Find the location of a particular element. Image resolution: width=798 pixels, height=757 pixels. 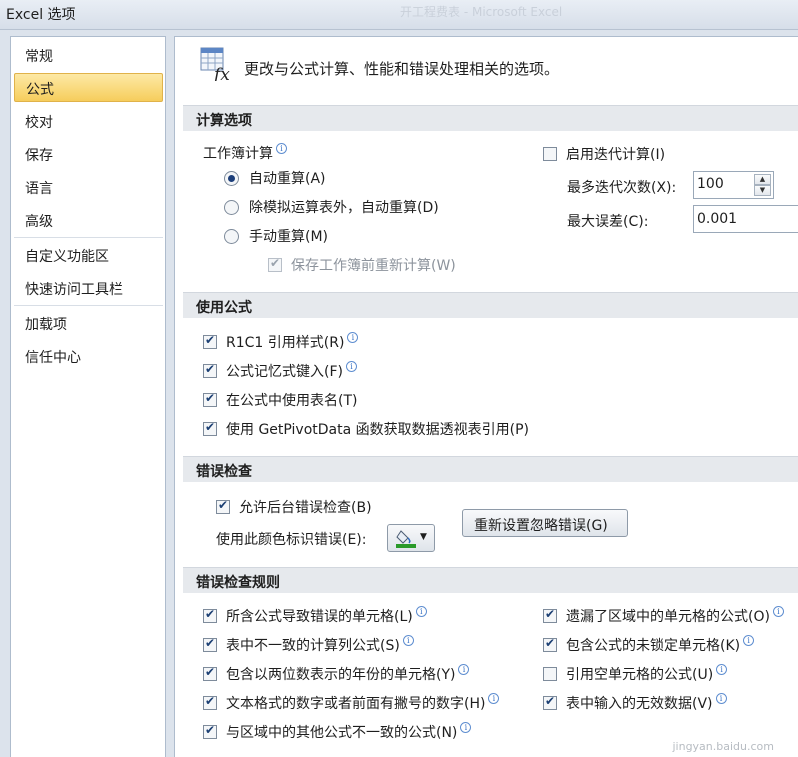

workbook-calculation-text: 工作簿计算 is located at coordinates (238, 154).